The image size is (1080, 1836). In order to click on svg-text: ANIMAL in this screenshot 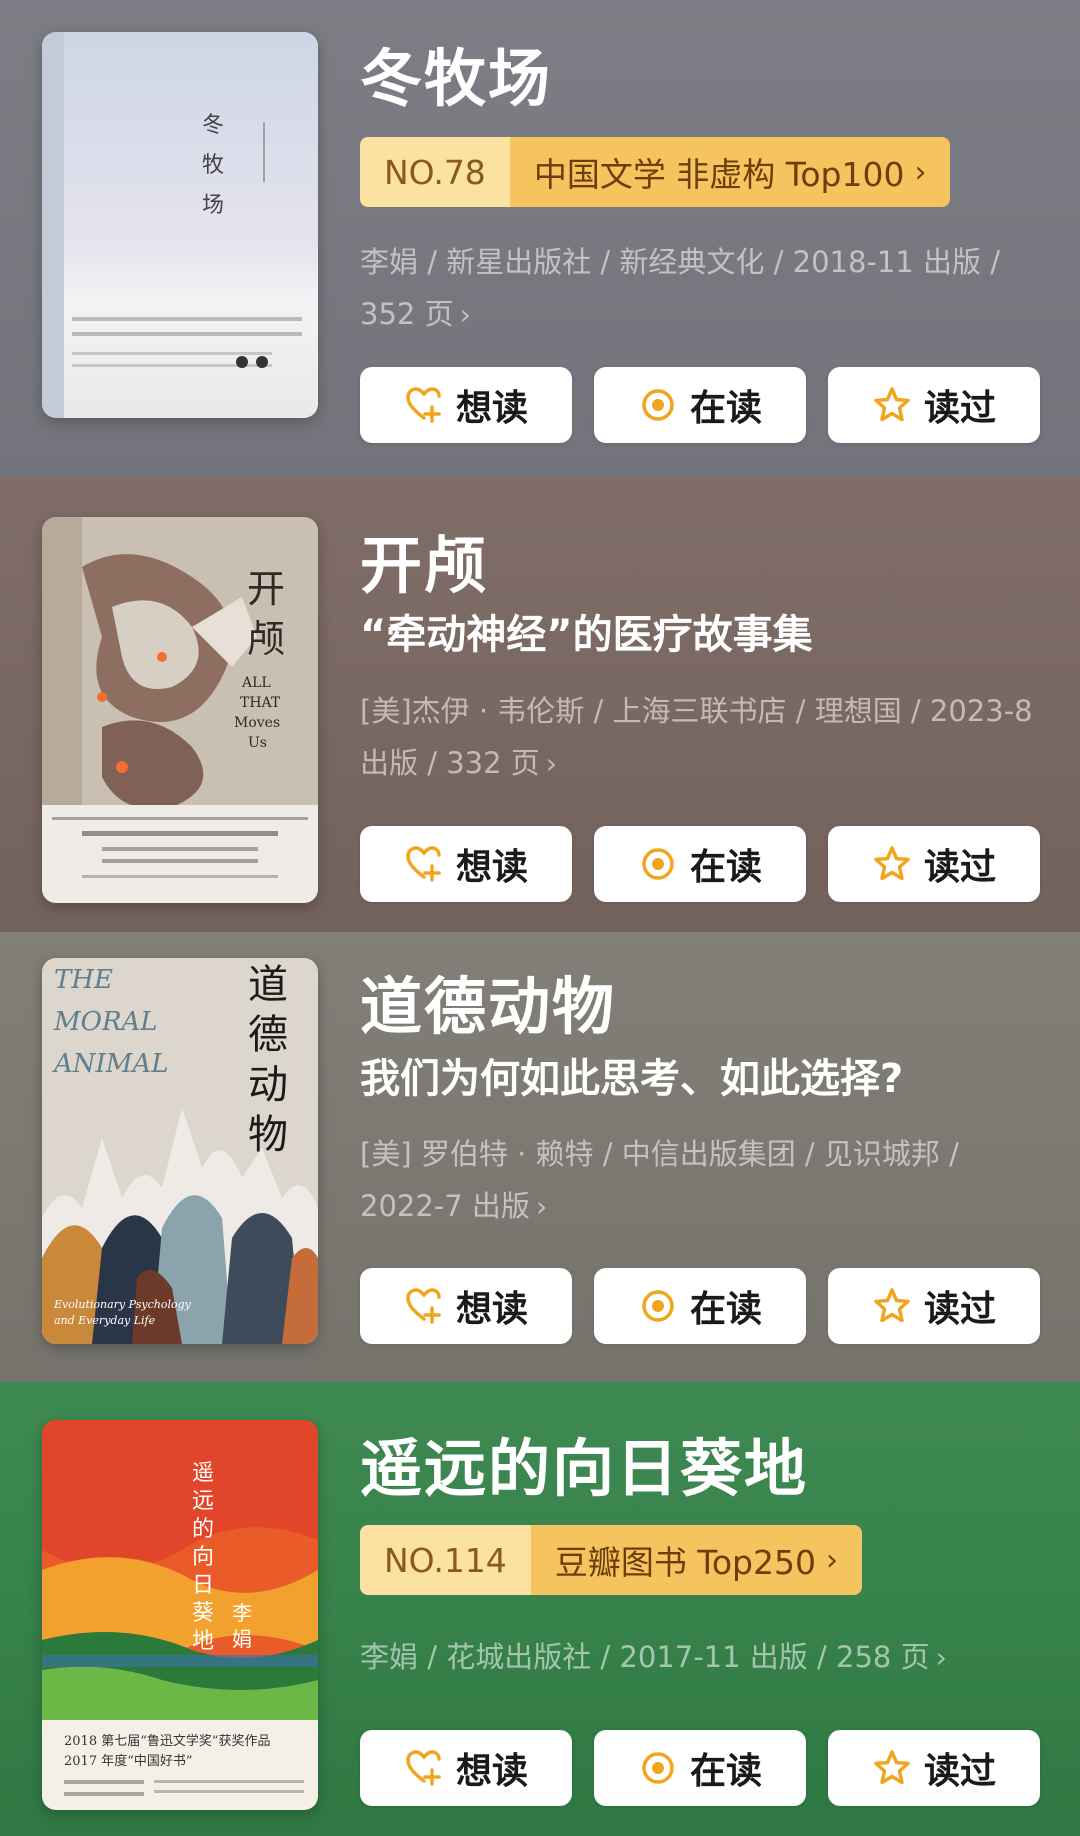, I will do `click(110, 1064)`.